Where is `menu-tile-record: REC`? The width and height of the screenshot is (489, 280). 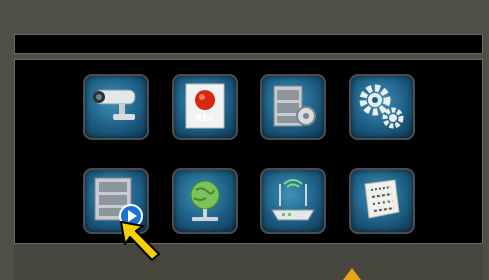 menu-tile-record: REC is located at coordinates (205, 107).